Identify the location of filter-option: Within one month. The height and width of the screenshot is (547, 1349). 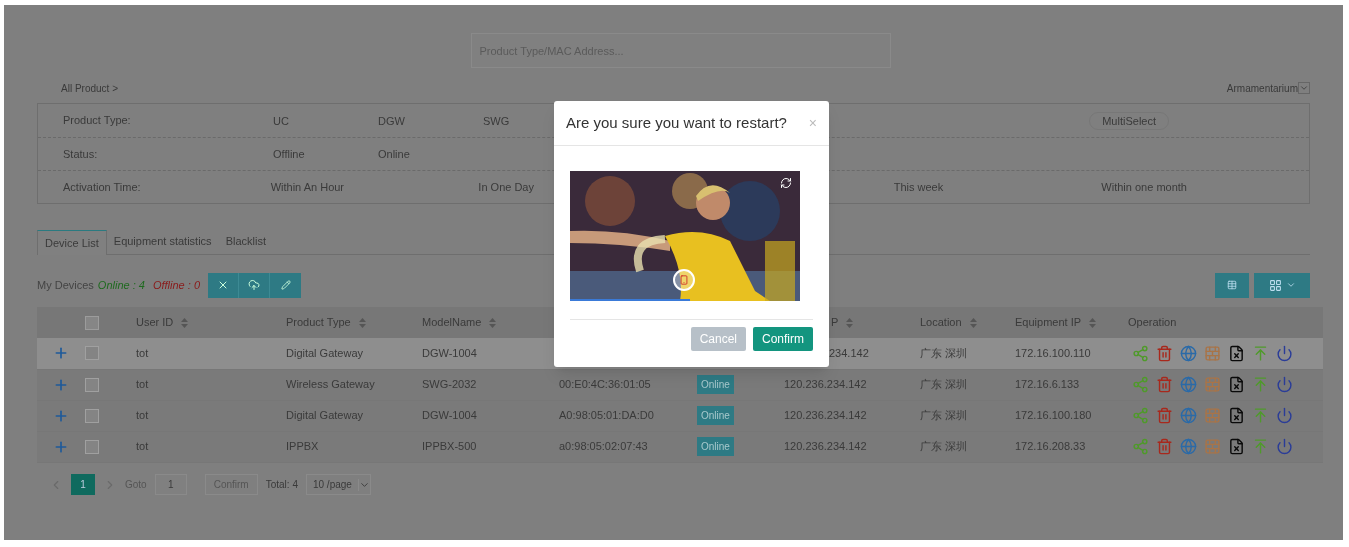
(1144, 187).